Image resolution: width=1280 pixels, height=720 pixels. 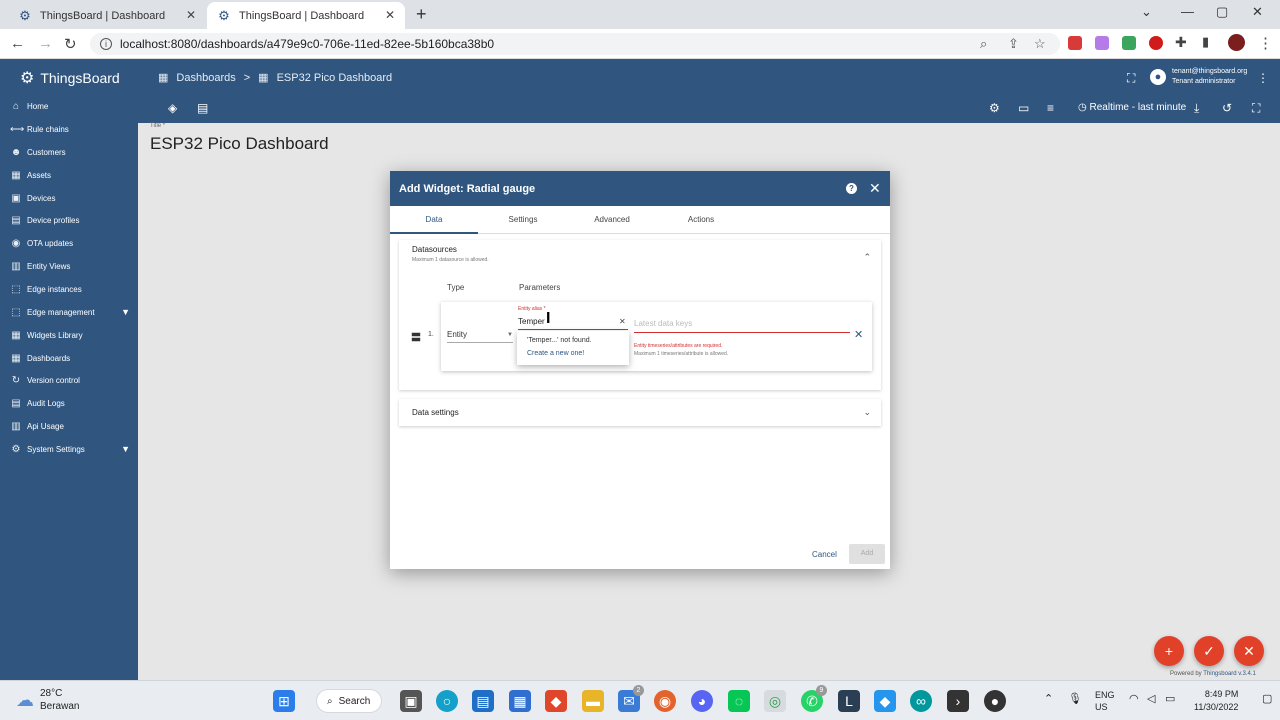 What do you see at coordinates (45, 43) in the screenshot?
I see `forward-icon: →` at bounding box center [45, 43].